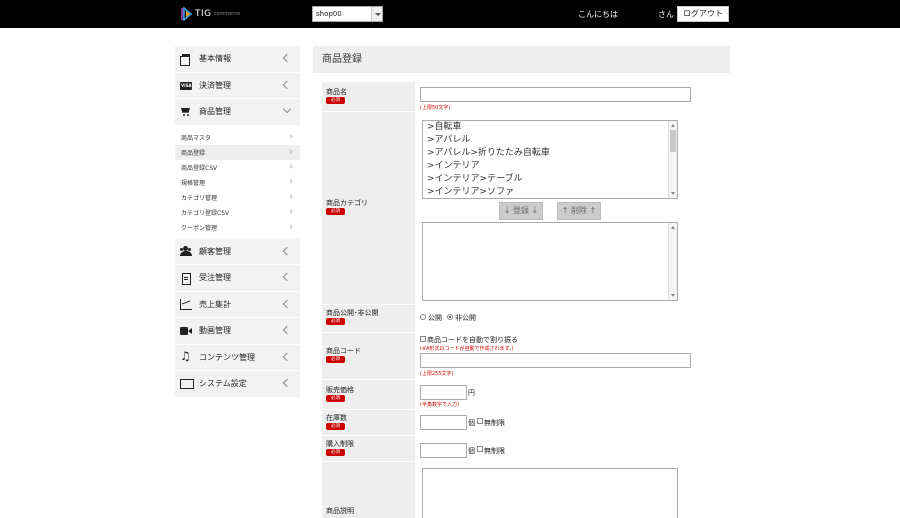 The height and width of the screenshot is (518, 900). Describe the element at coordinates (467, 349) in the screenshot. I see `hint: (※A形式のコードが自動で作成されます。)` at that location.